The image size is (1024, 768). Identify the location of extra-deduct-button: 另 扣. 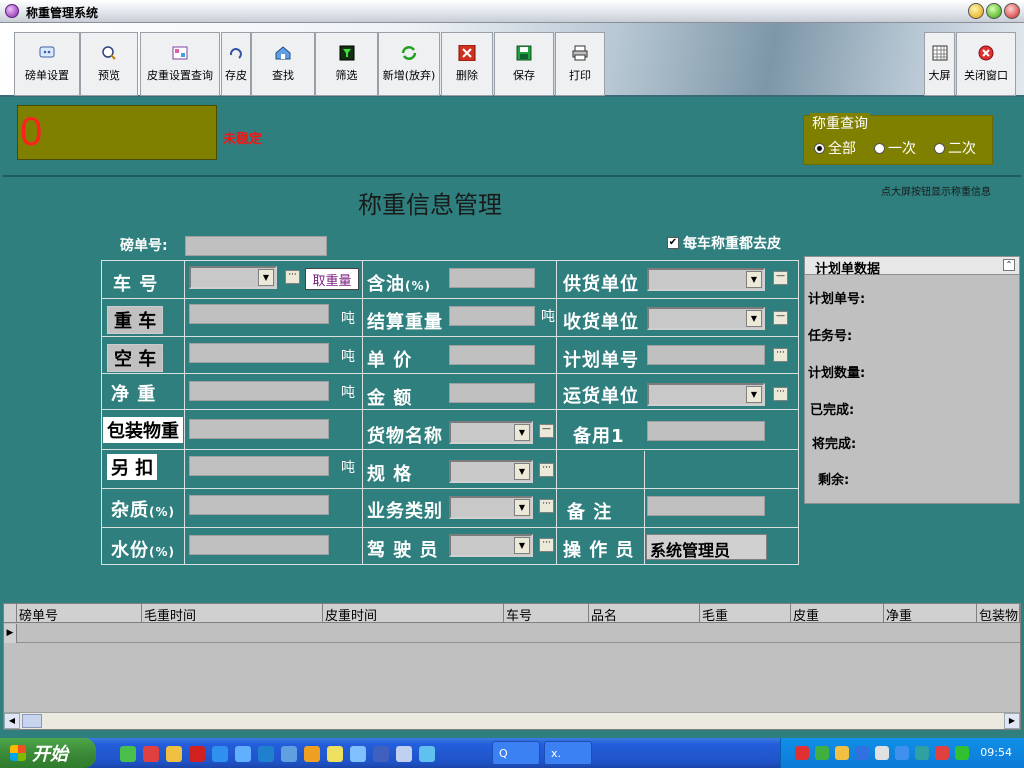
(132, 467).